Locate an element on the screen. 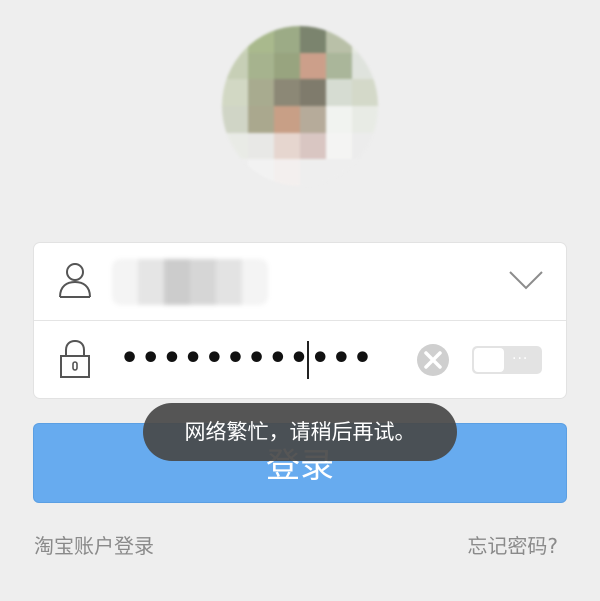 This screenshot has width=600, height=601. chevron-down-icon is located at coordinates (526, 280).